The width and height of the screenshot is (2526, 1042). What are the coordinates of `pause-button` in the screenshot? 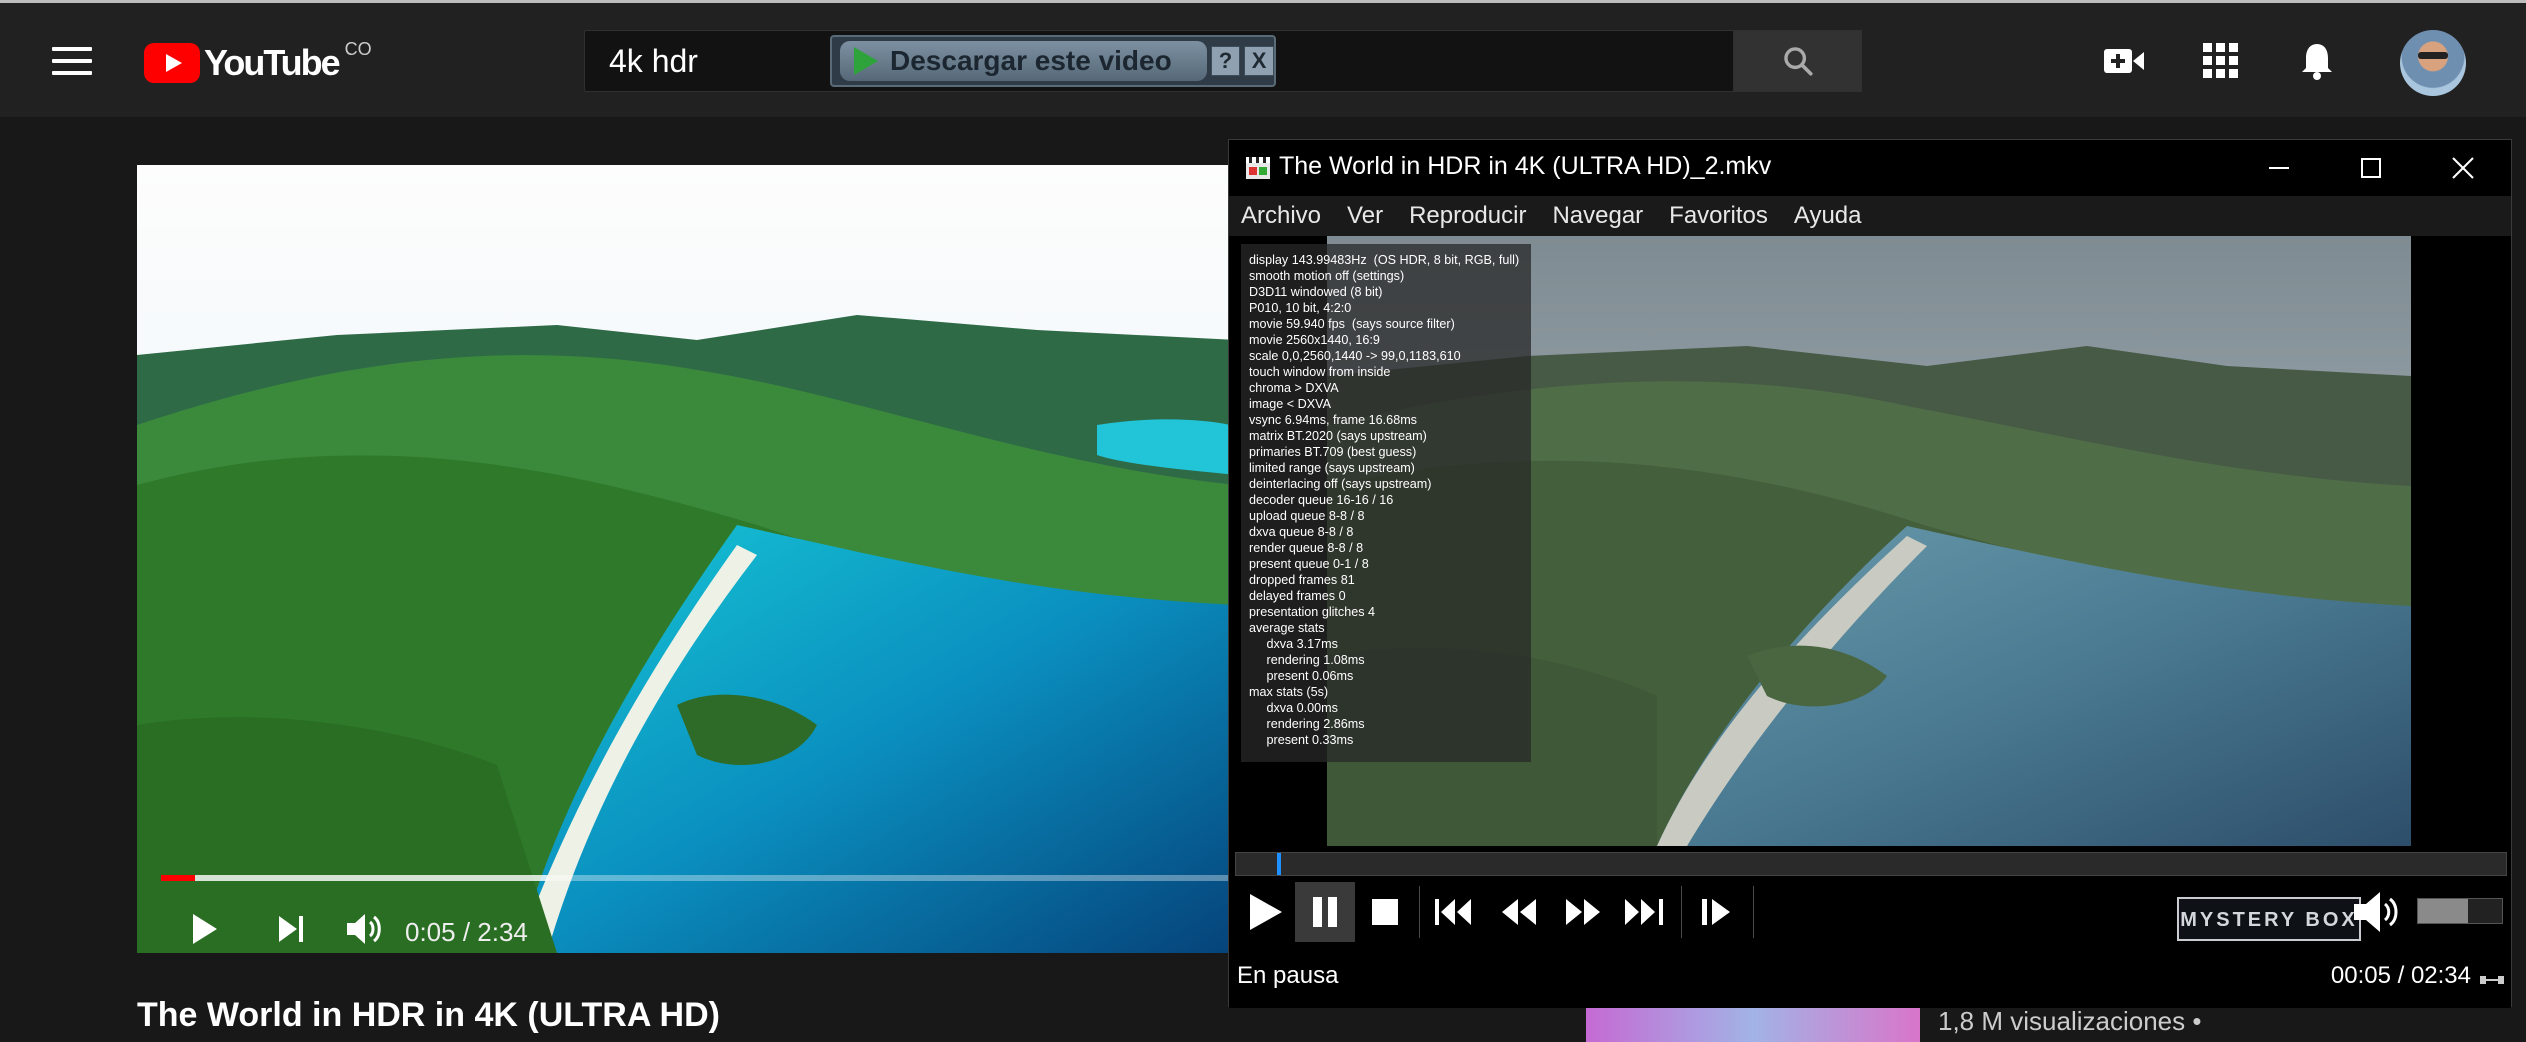 It's located at (1325, 912).